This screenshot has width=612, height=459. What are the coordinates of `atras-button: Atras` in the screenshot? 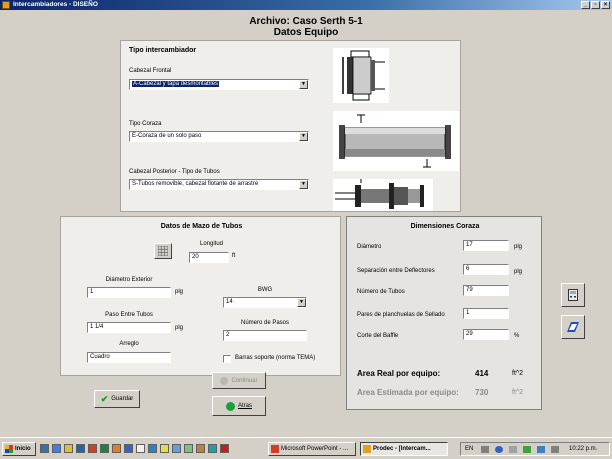 It's located at (239, 406).